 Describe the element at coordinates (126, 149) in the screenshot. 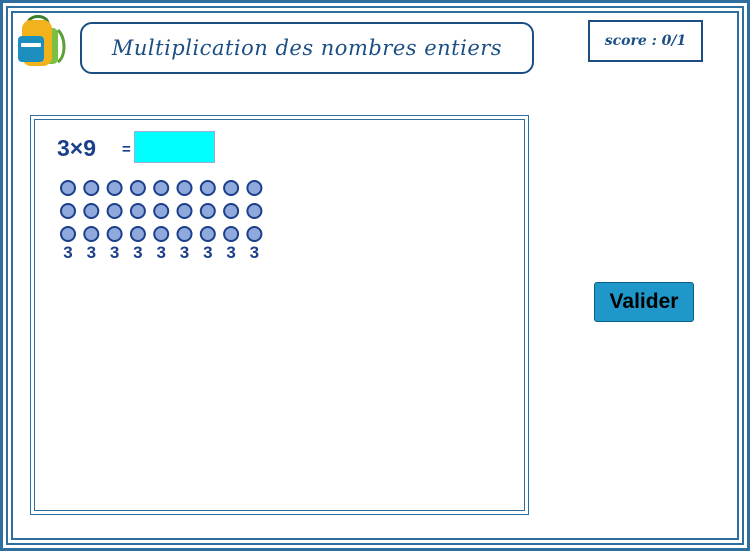

I see `equals-sign: =` at that location.